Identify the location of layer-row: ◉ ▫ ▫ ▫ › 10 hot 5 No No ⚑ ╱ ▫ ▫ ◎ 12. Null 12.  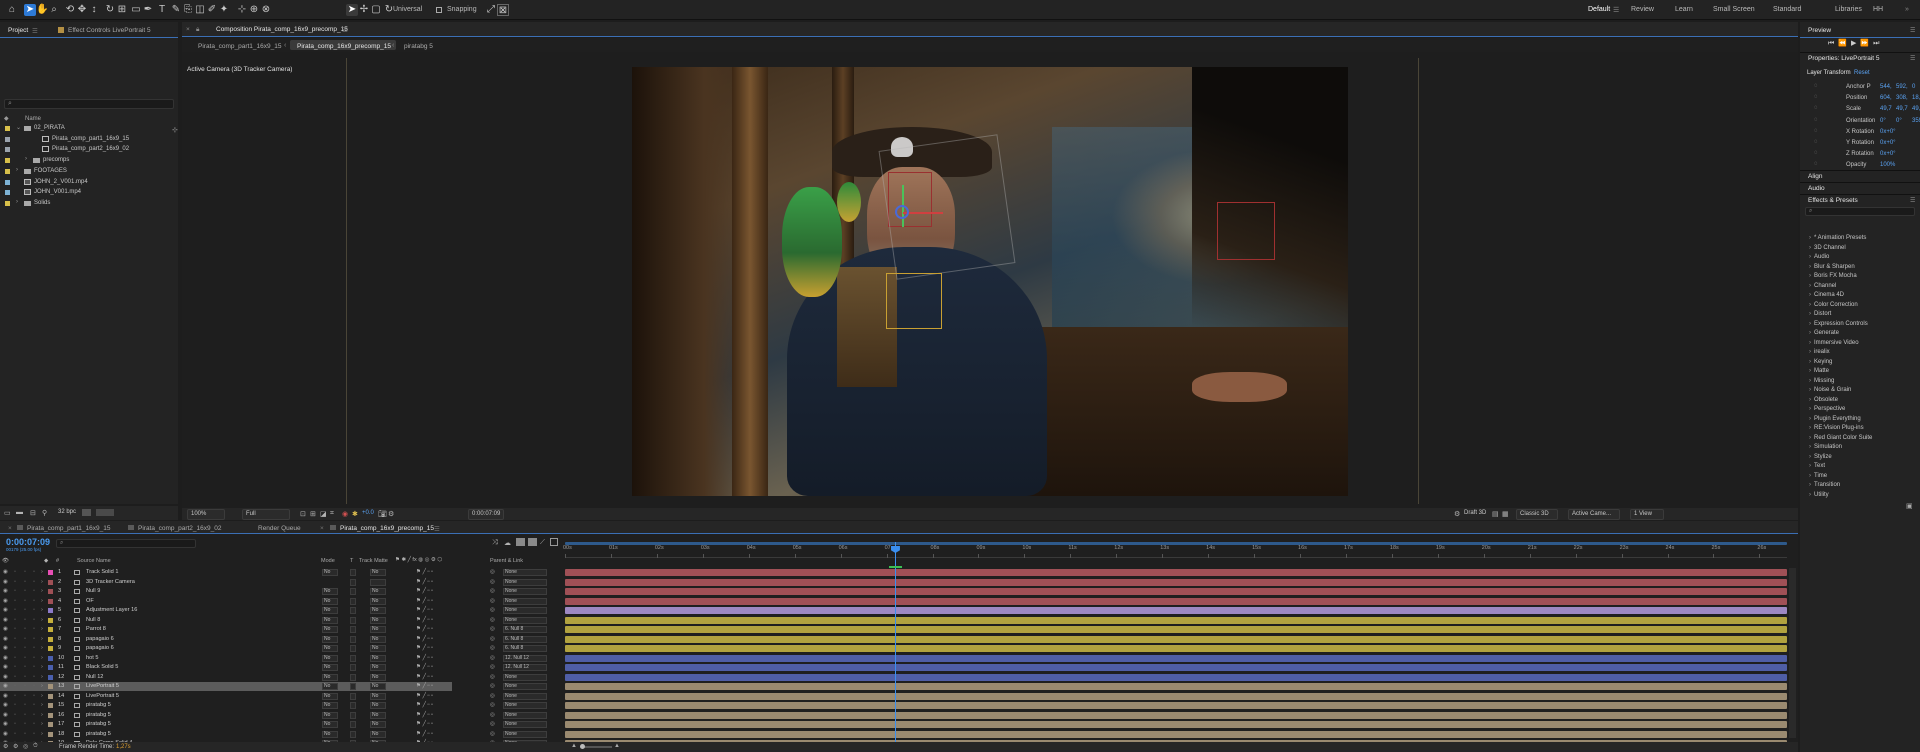
(273, 658).